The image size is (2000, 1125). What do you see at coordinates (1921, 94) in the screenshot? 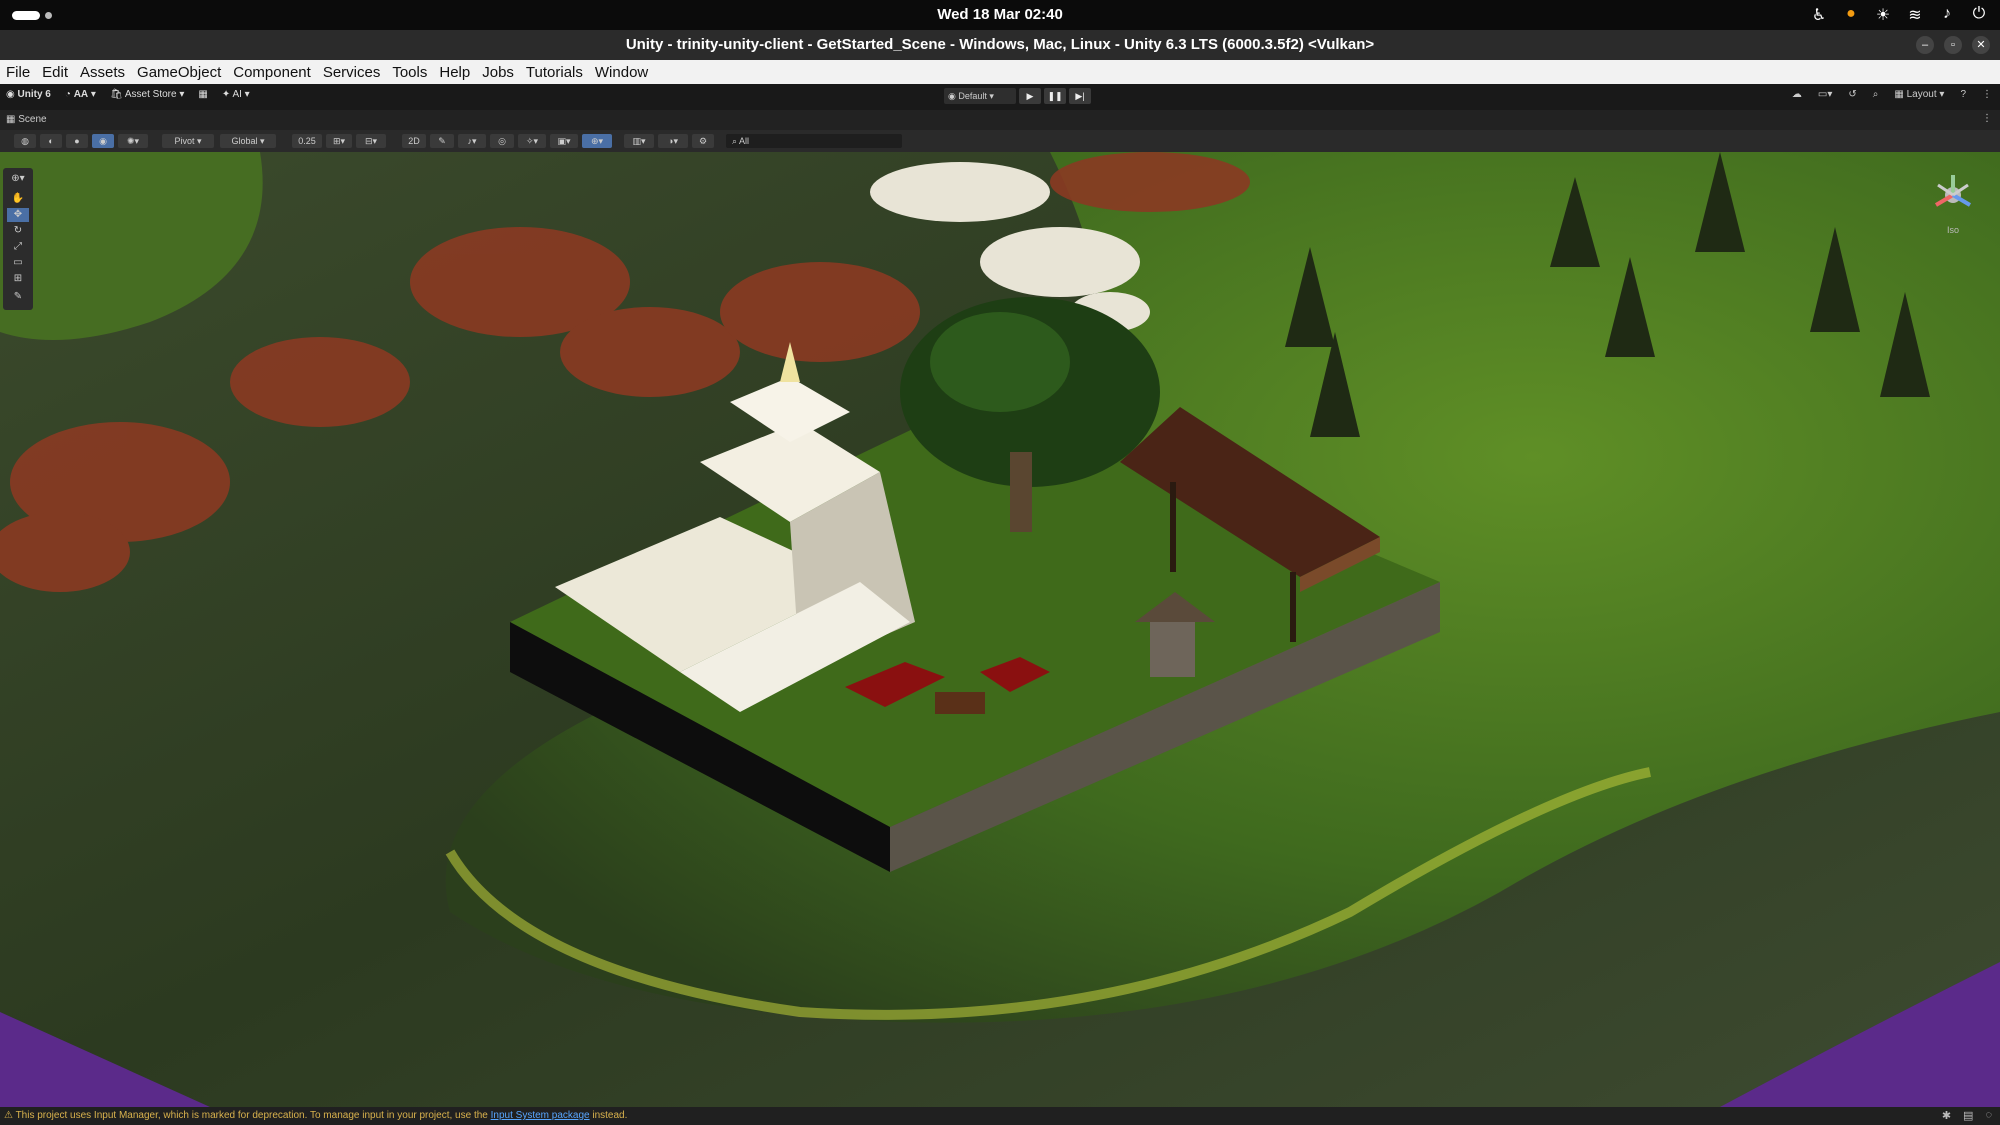
I see `layout-label: Layout` at bounding box center [1921, 94].